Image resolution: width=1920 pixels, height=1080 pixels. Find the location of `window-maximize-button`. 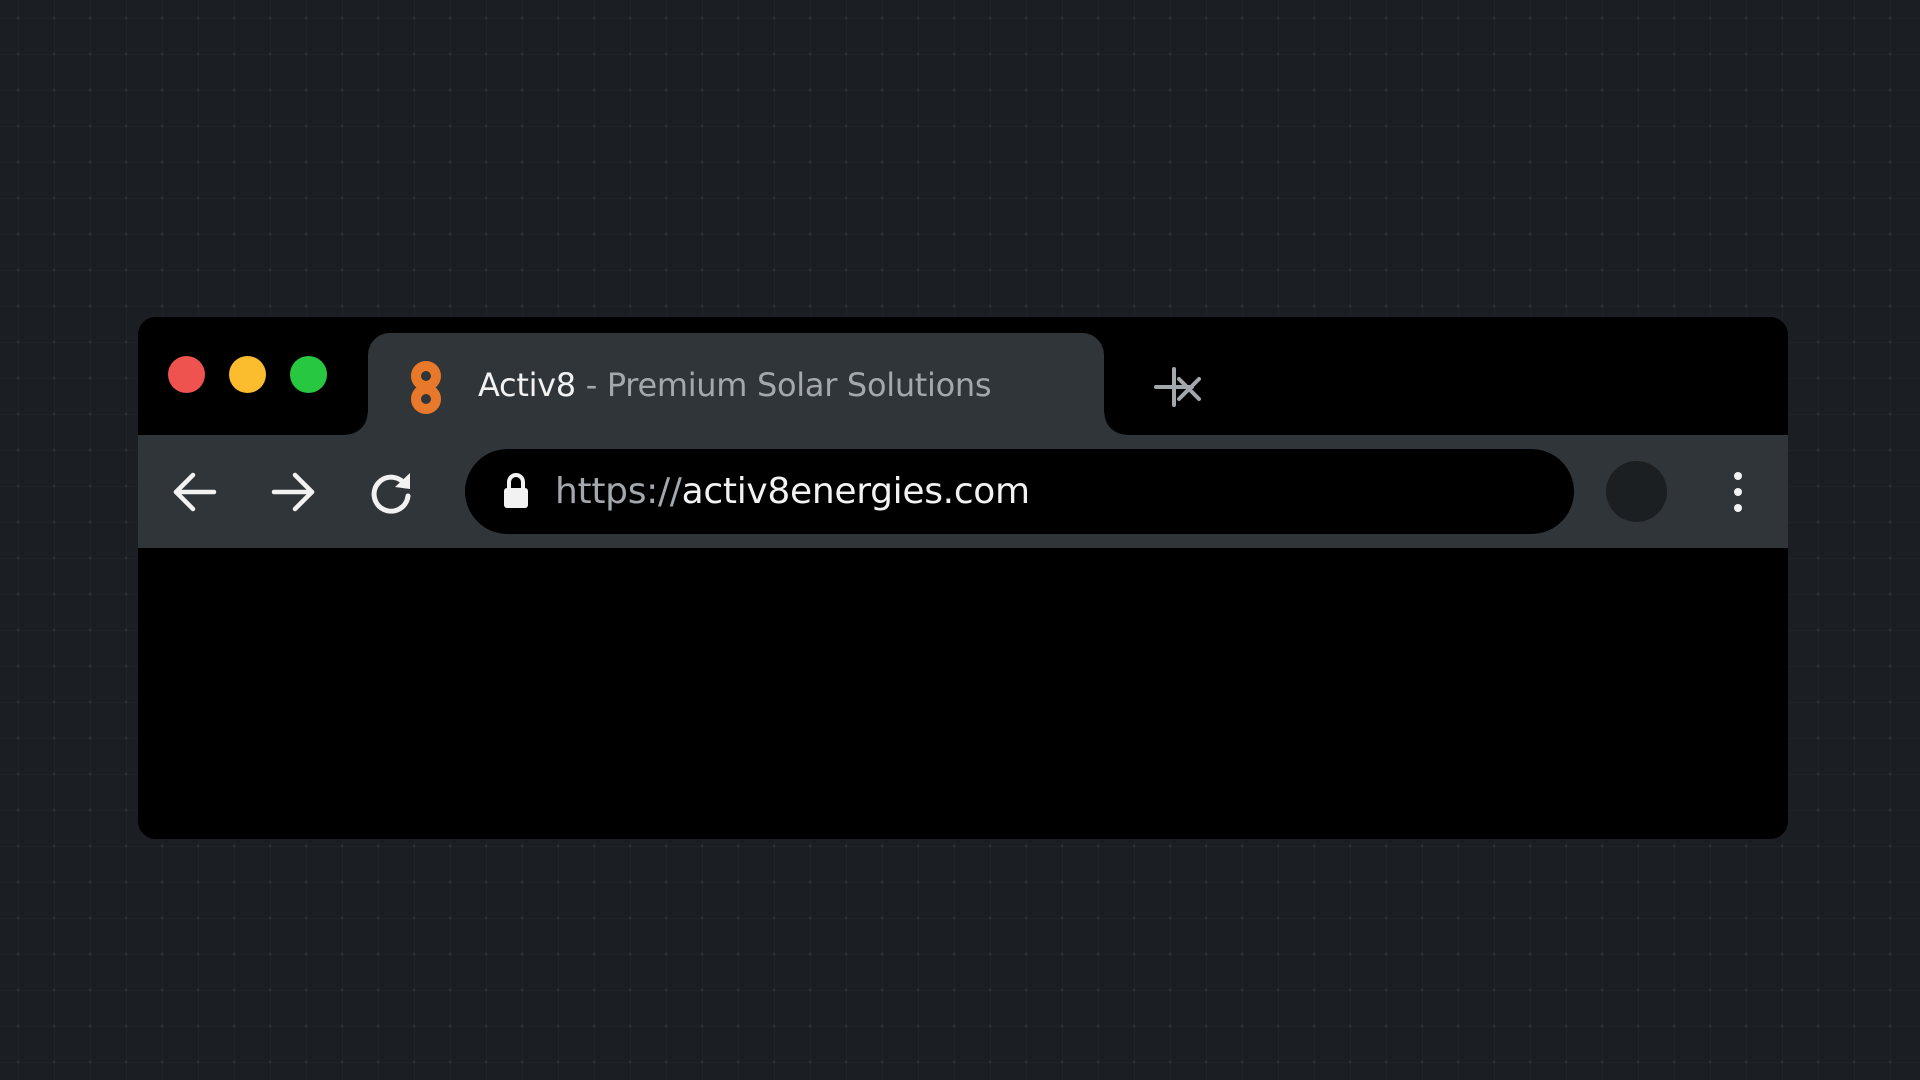

window-maximize-button is located at coordinates (308, 374).